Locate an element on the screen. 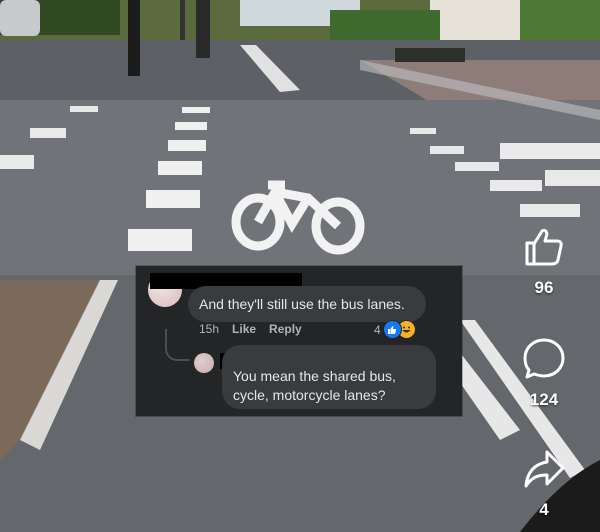 The height and width of the screenshot is (532, 600). action-rail: 96 124 4 is located at coordinates (544, 371).